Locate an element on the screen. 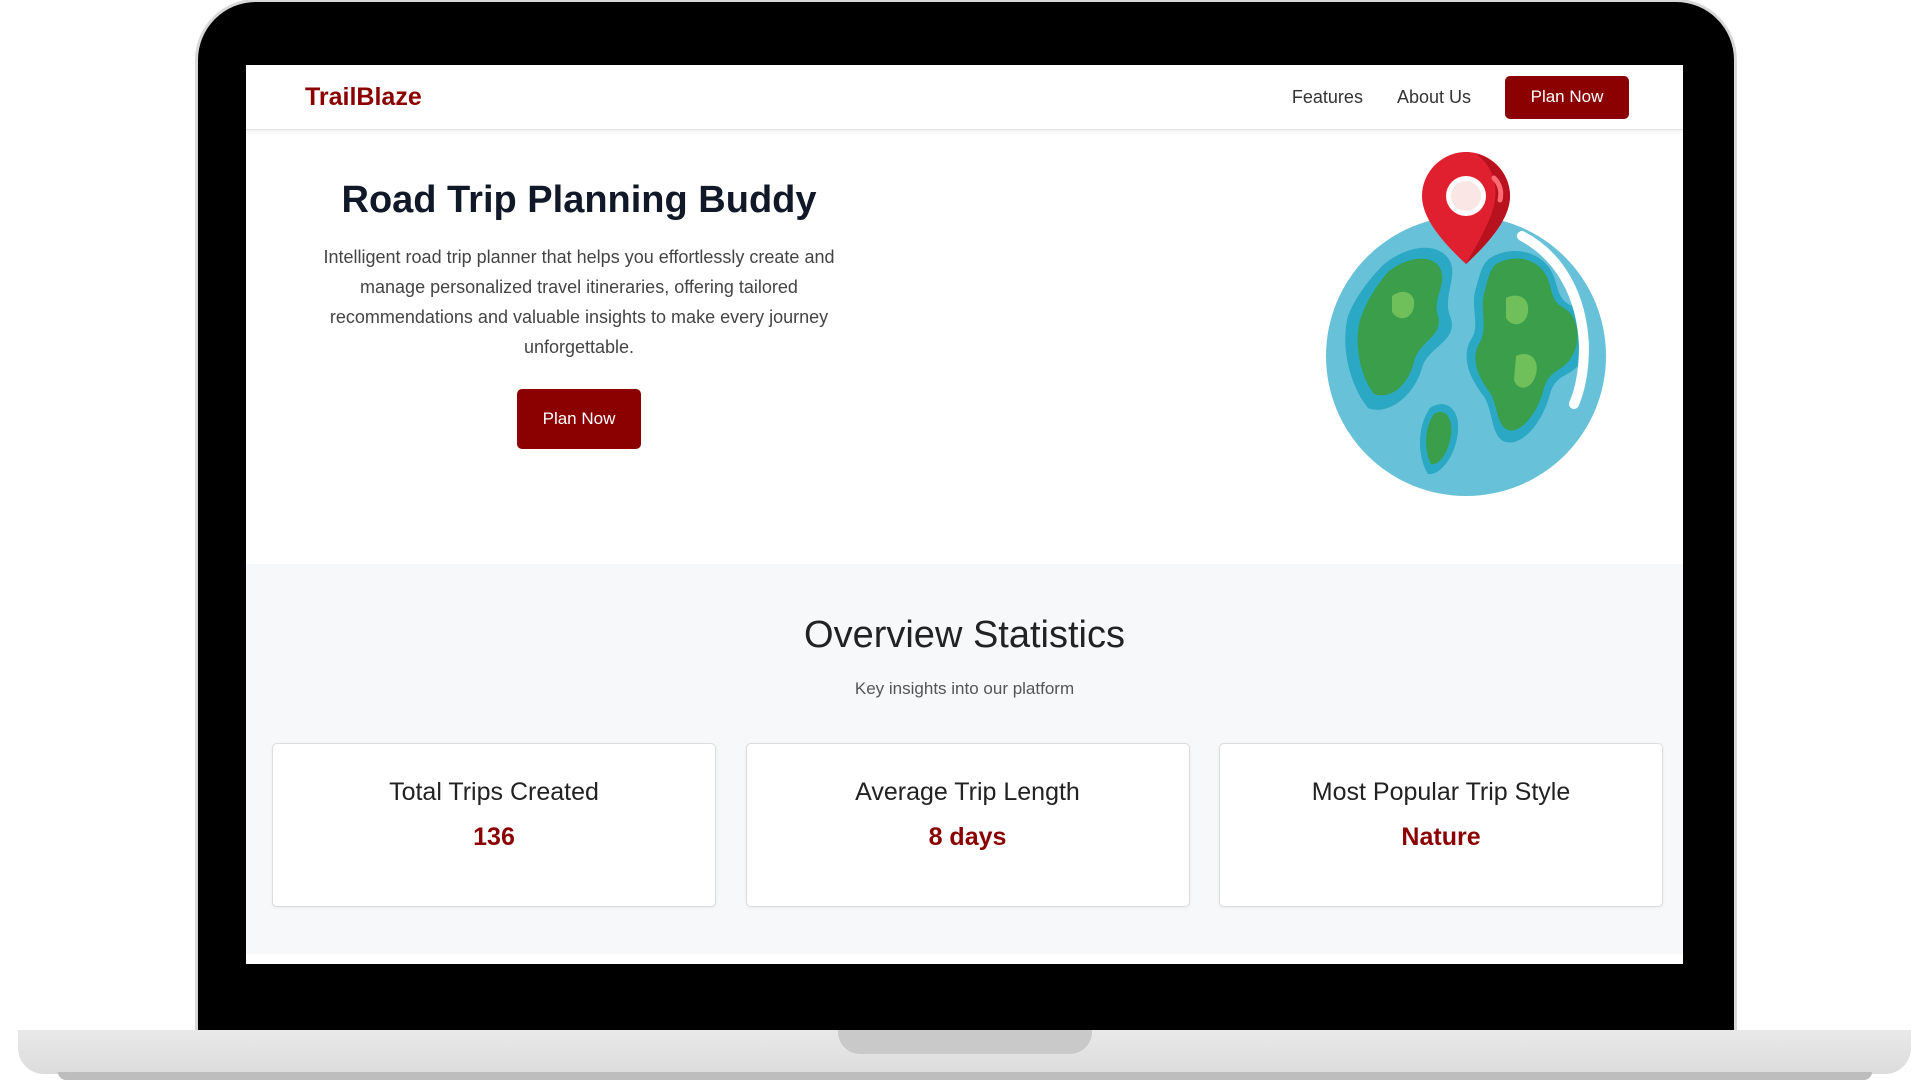 The width and height of the screenshot is (1920, 1080). globe-pin-illustration is located at coordinates (1460, 321).